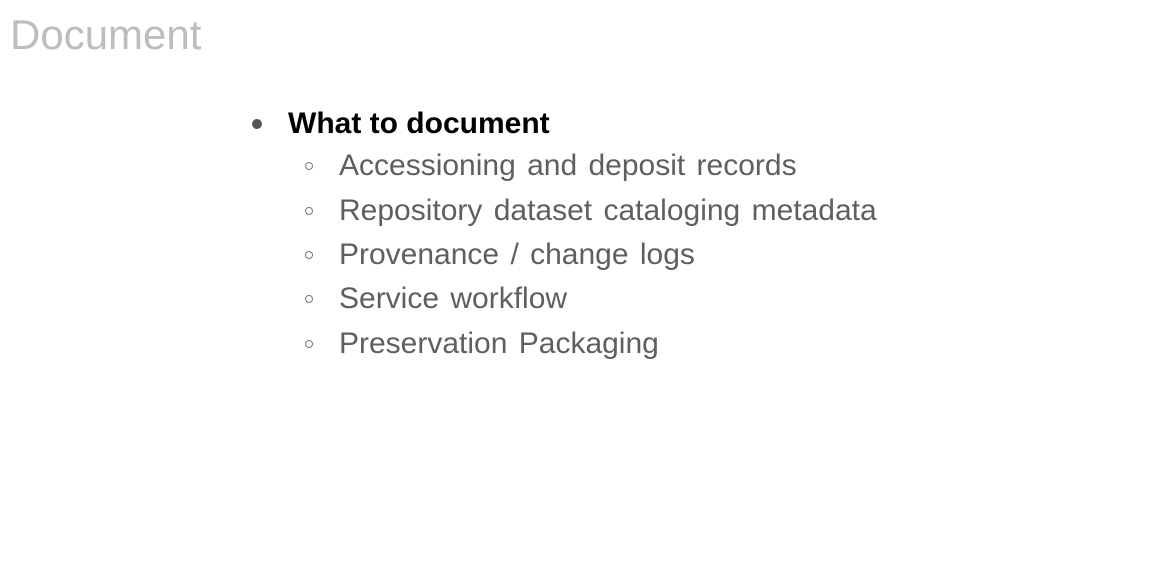 This screenshot has height=576, width=1152. Describe the element at coordinates (257, 124) in the screenshot. I see `filled-bullet-icon` at that location.